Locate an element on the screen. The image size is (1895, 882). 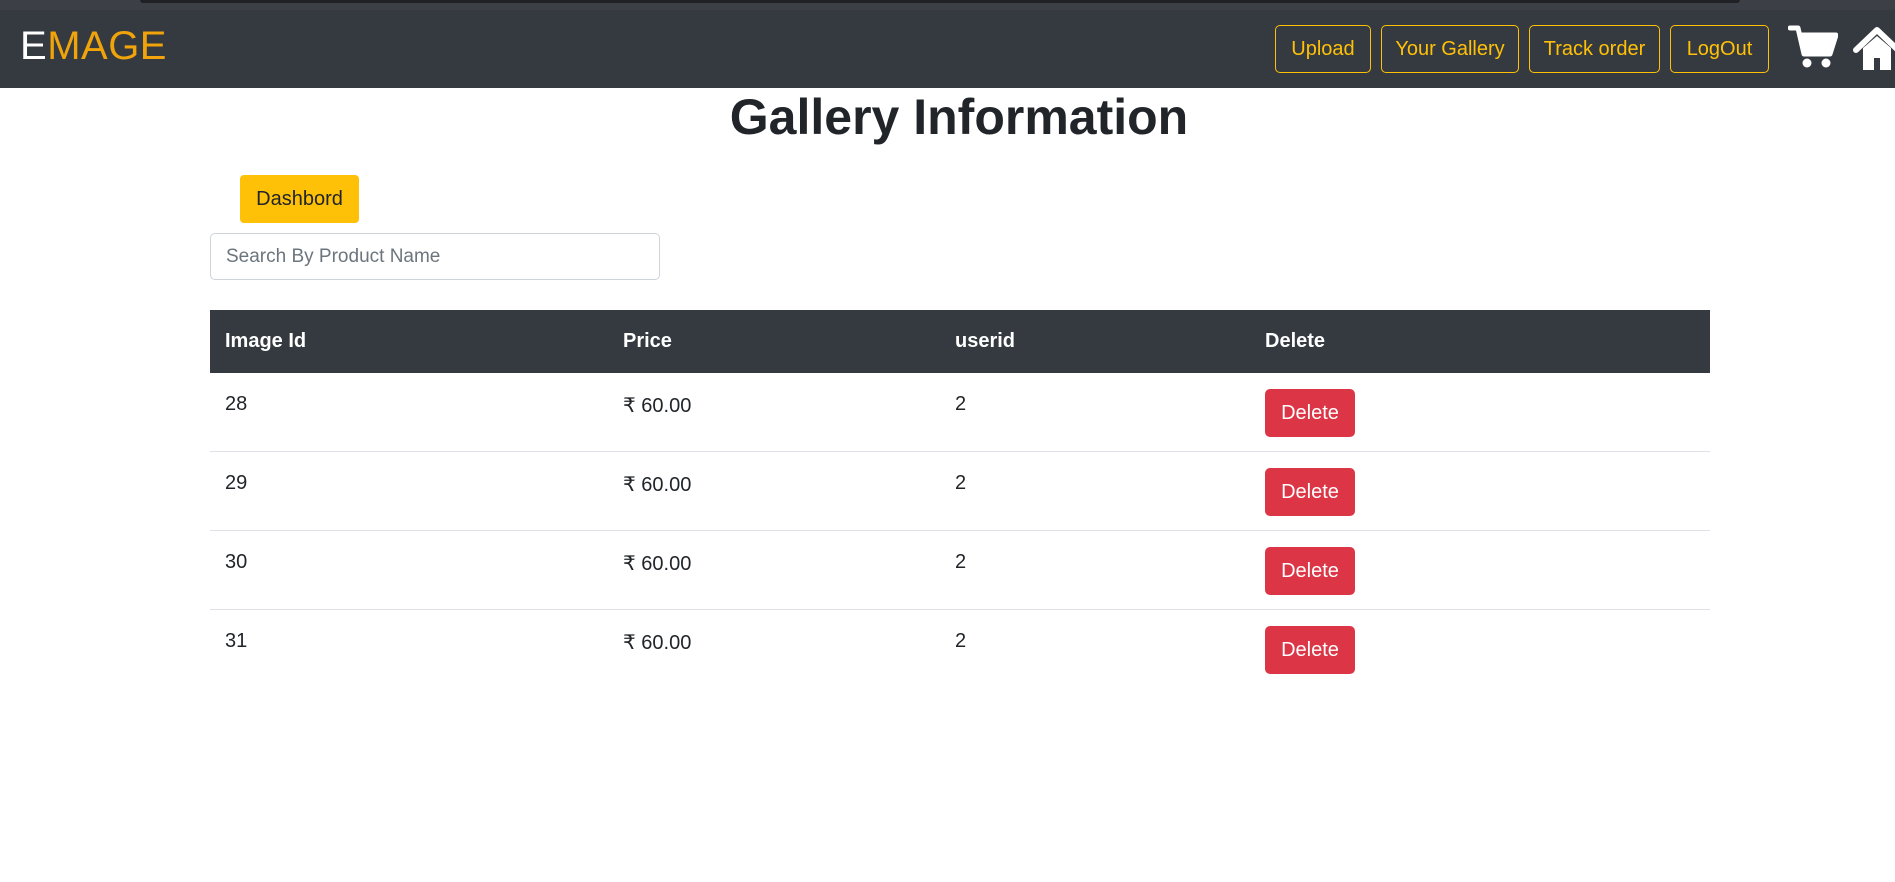
search-input is located at coordinates (435, 256).